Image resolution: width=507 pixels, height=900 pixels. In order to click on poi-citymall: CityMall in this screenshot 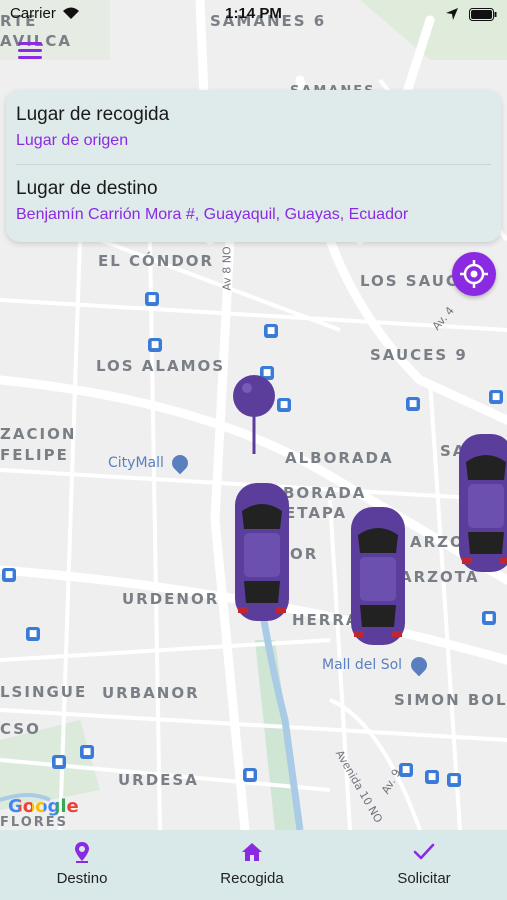, I will do `click(150, 463)`.